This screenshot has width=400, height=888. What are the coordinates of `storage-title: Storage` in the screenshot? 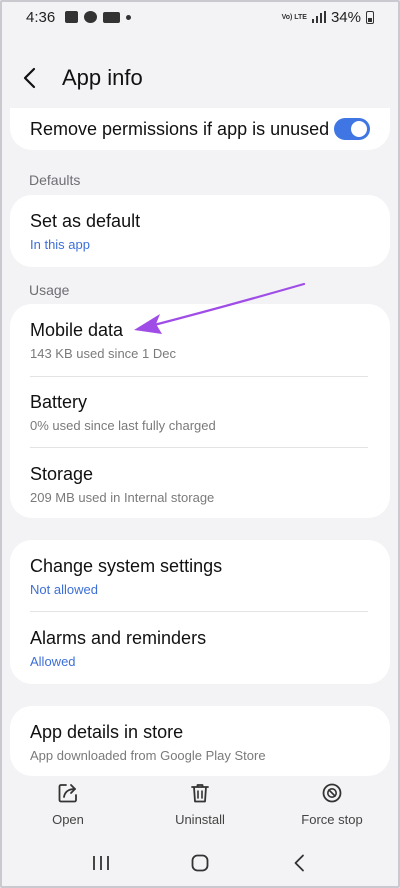 It's located at (62, 474).